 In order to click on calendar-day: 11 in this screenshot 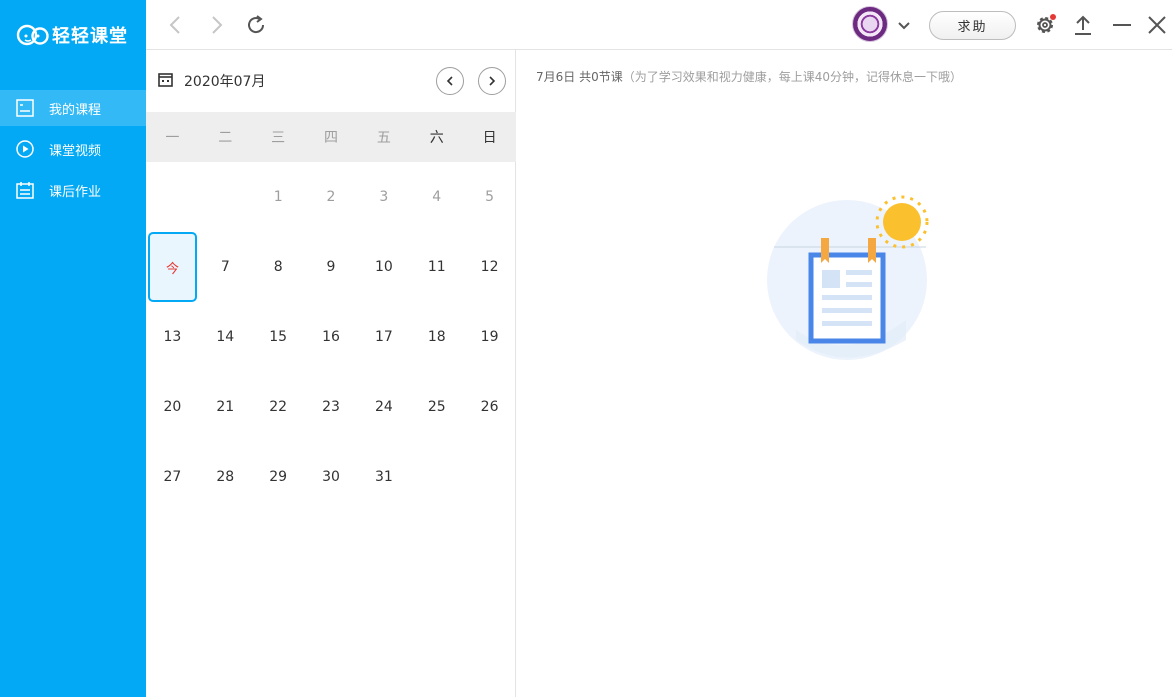, I will do `click(436, 267)`.